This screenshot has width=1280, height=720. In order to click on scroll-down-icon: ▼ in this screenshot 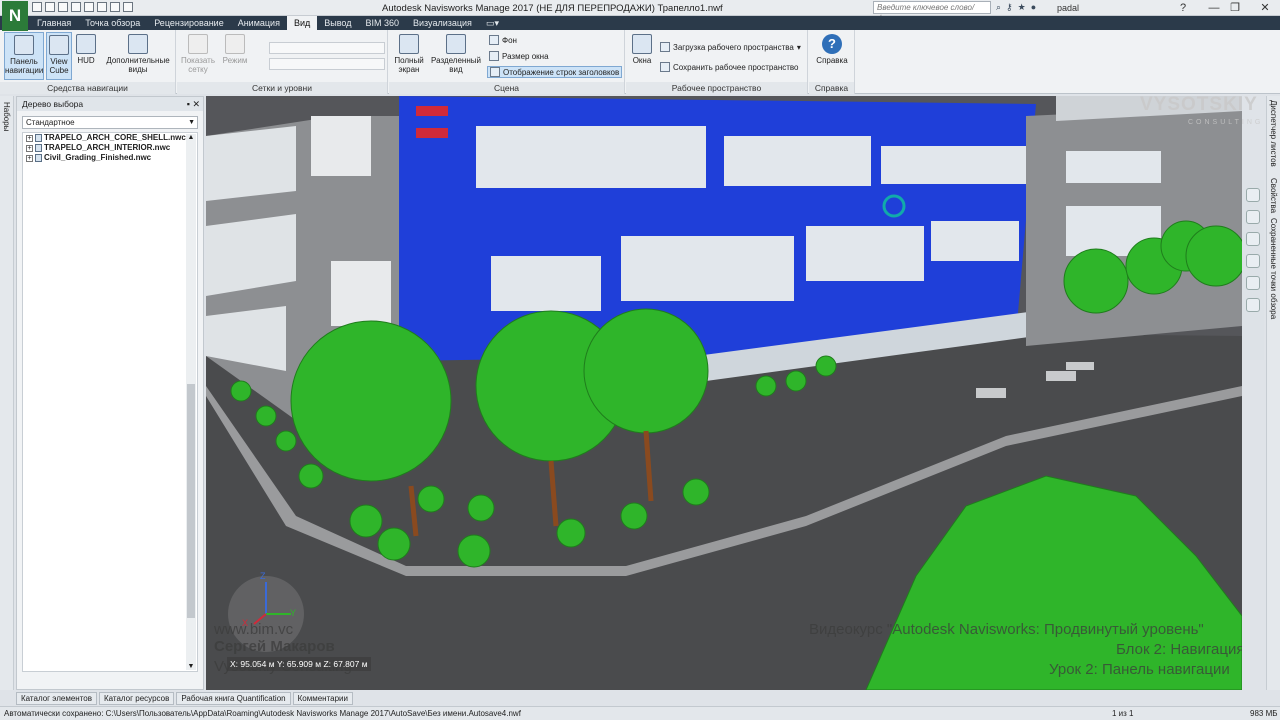, I will do `click(191, 666)`.